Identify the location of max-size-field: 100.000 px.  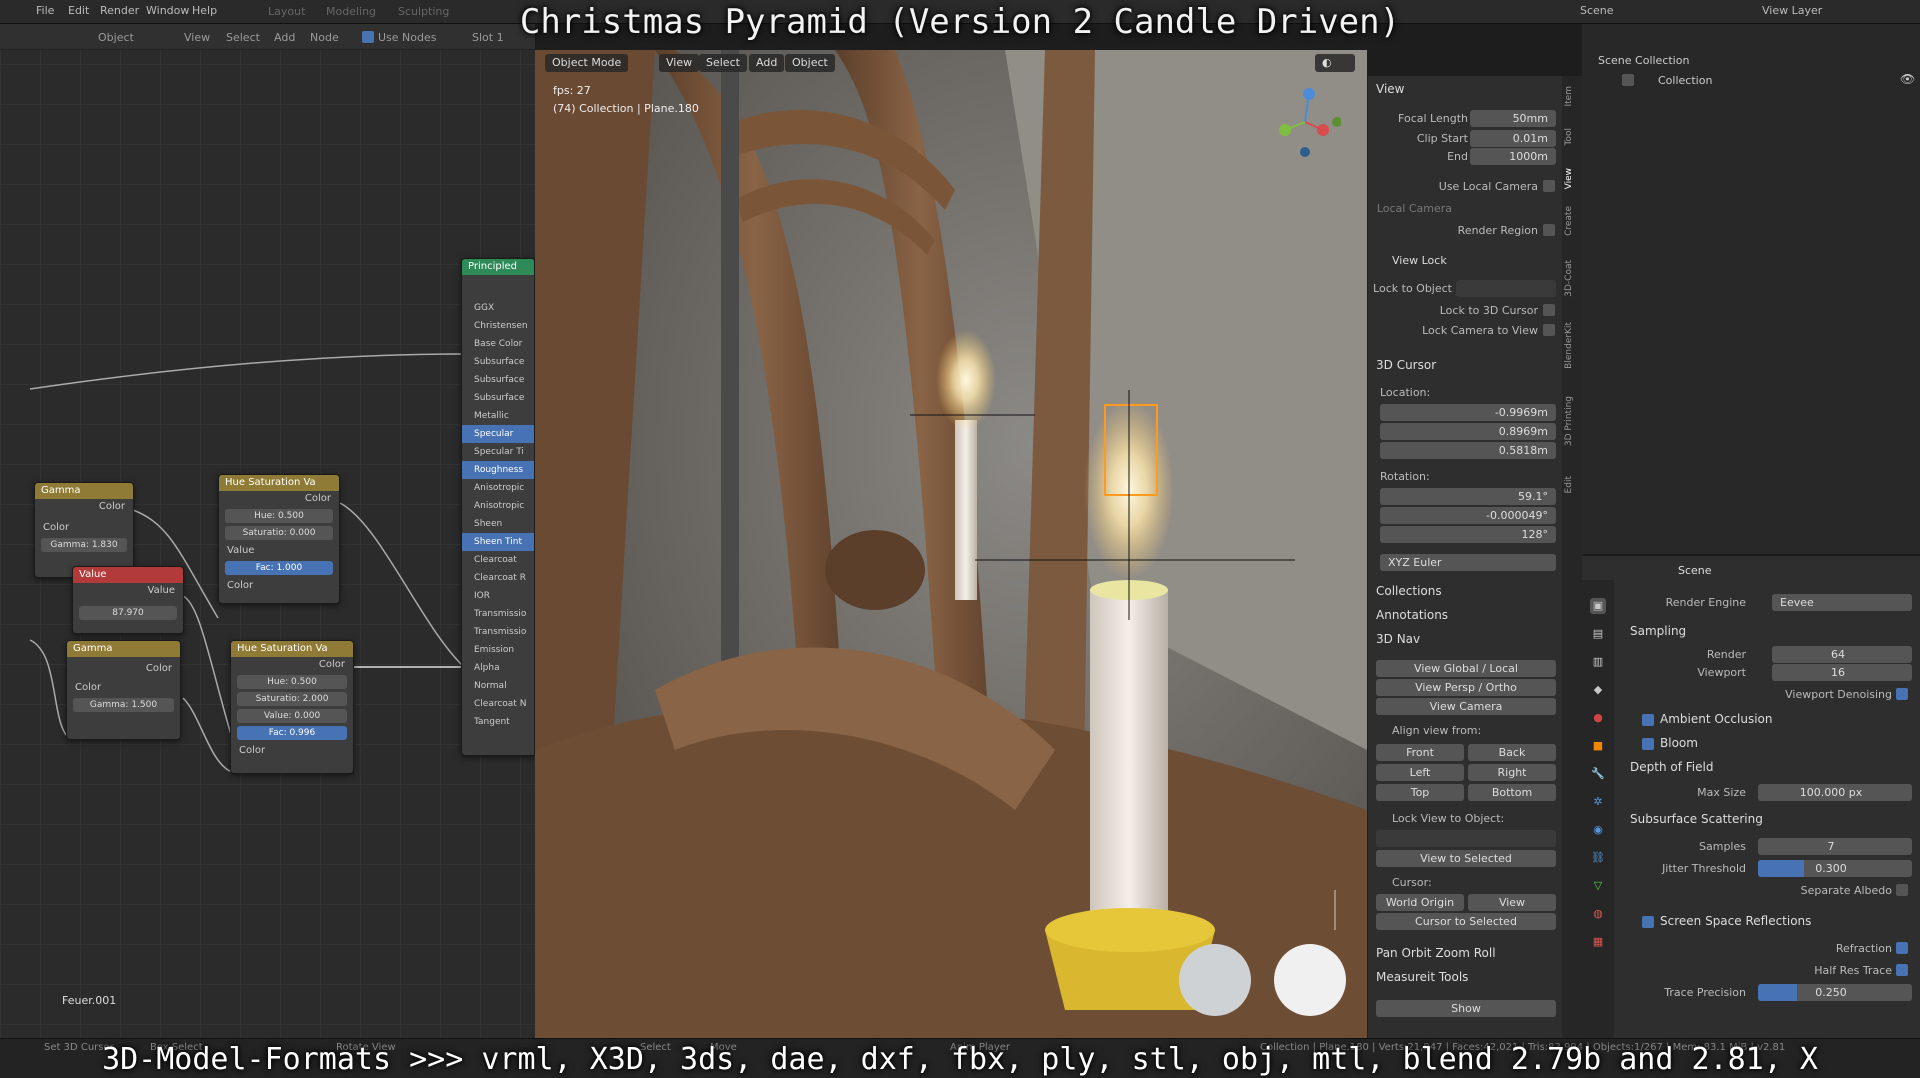
(1835, 792).